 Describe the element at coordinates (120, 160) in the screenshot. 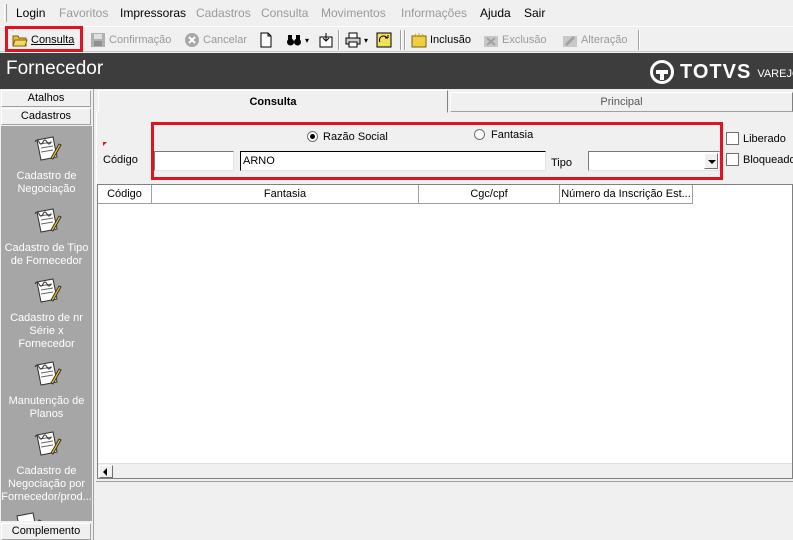

I see `codigo-label: Código` at that location.